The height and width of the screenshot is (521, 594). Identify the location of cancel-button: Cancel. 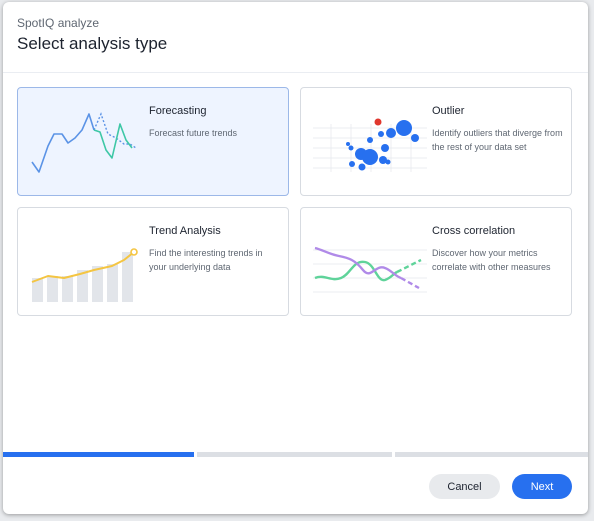
(464, 486).